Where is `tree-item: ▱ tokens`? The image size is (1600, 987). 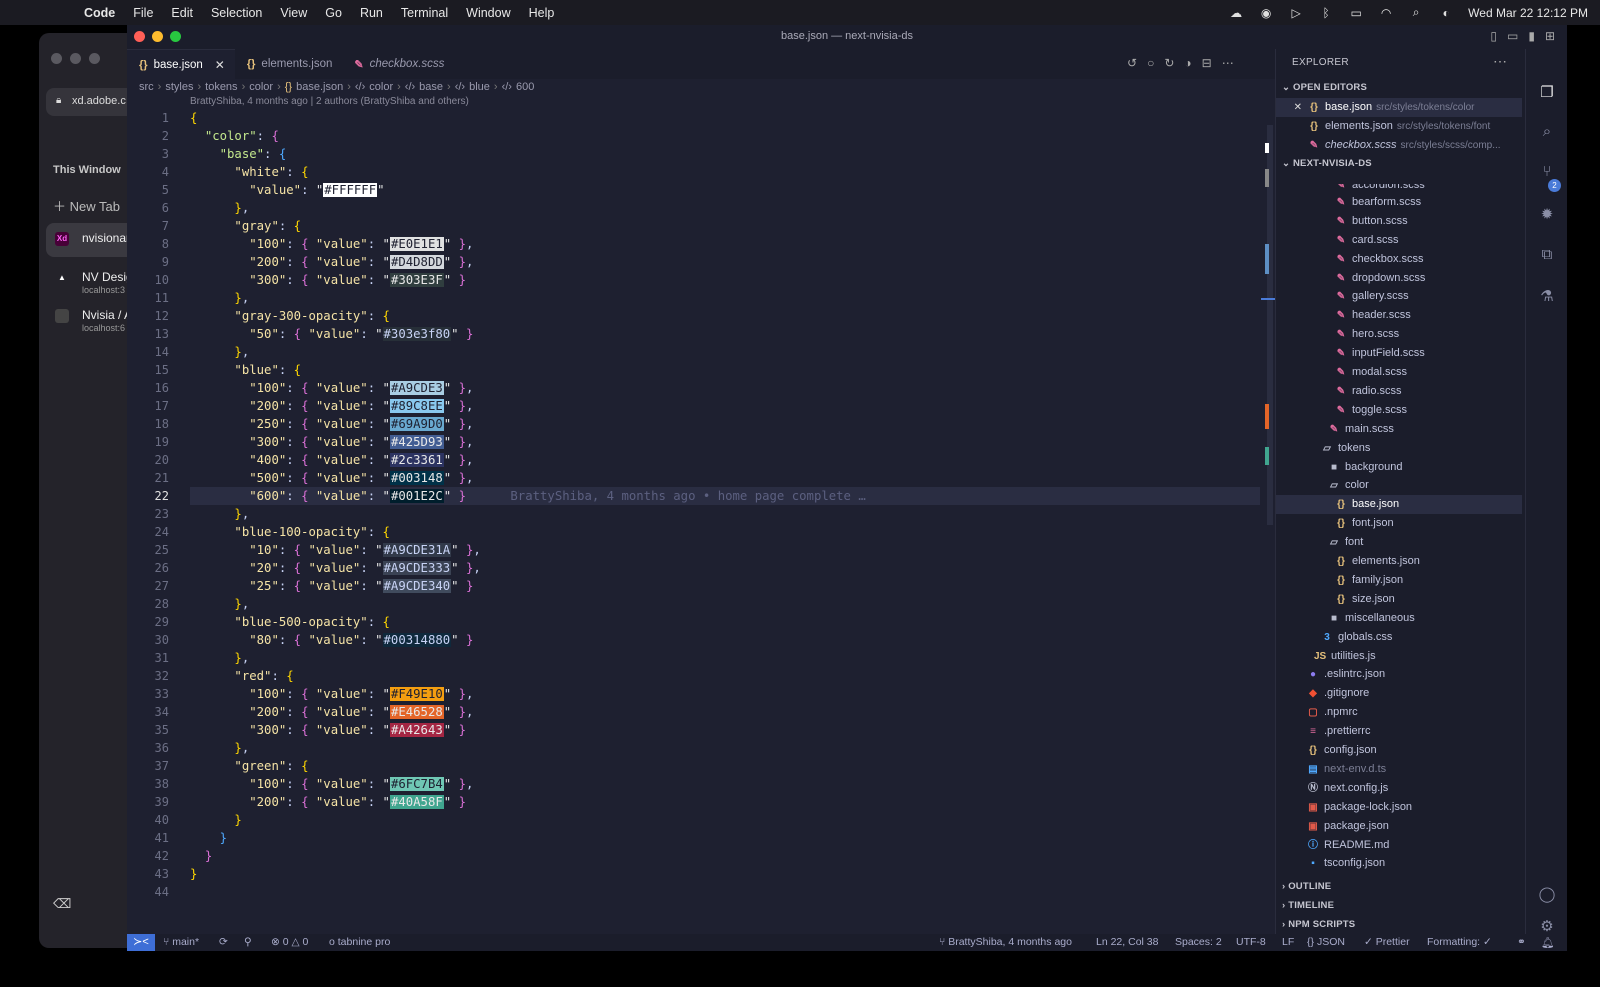
tree-item: ▱ tokens is located at coordinates (1399, 448).